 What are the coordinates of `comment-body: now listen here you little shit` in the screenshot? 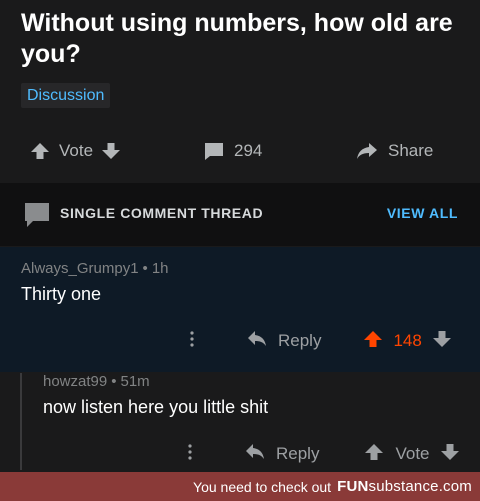 It's located at (156, 407).